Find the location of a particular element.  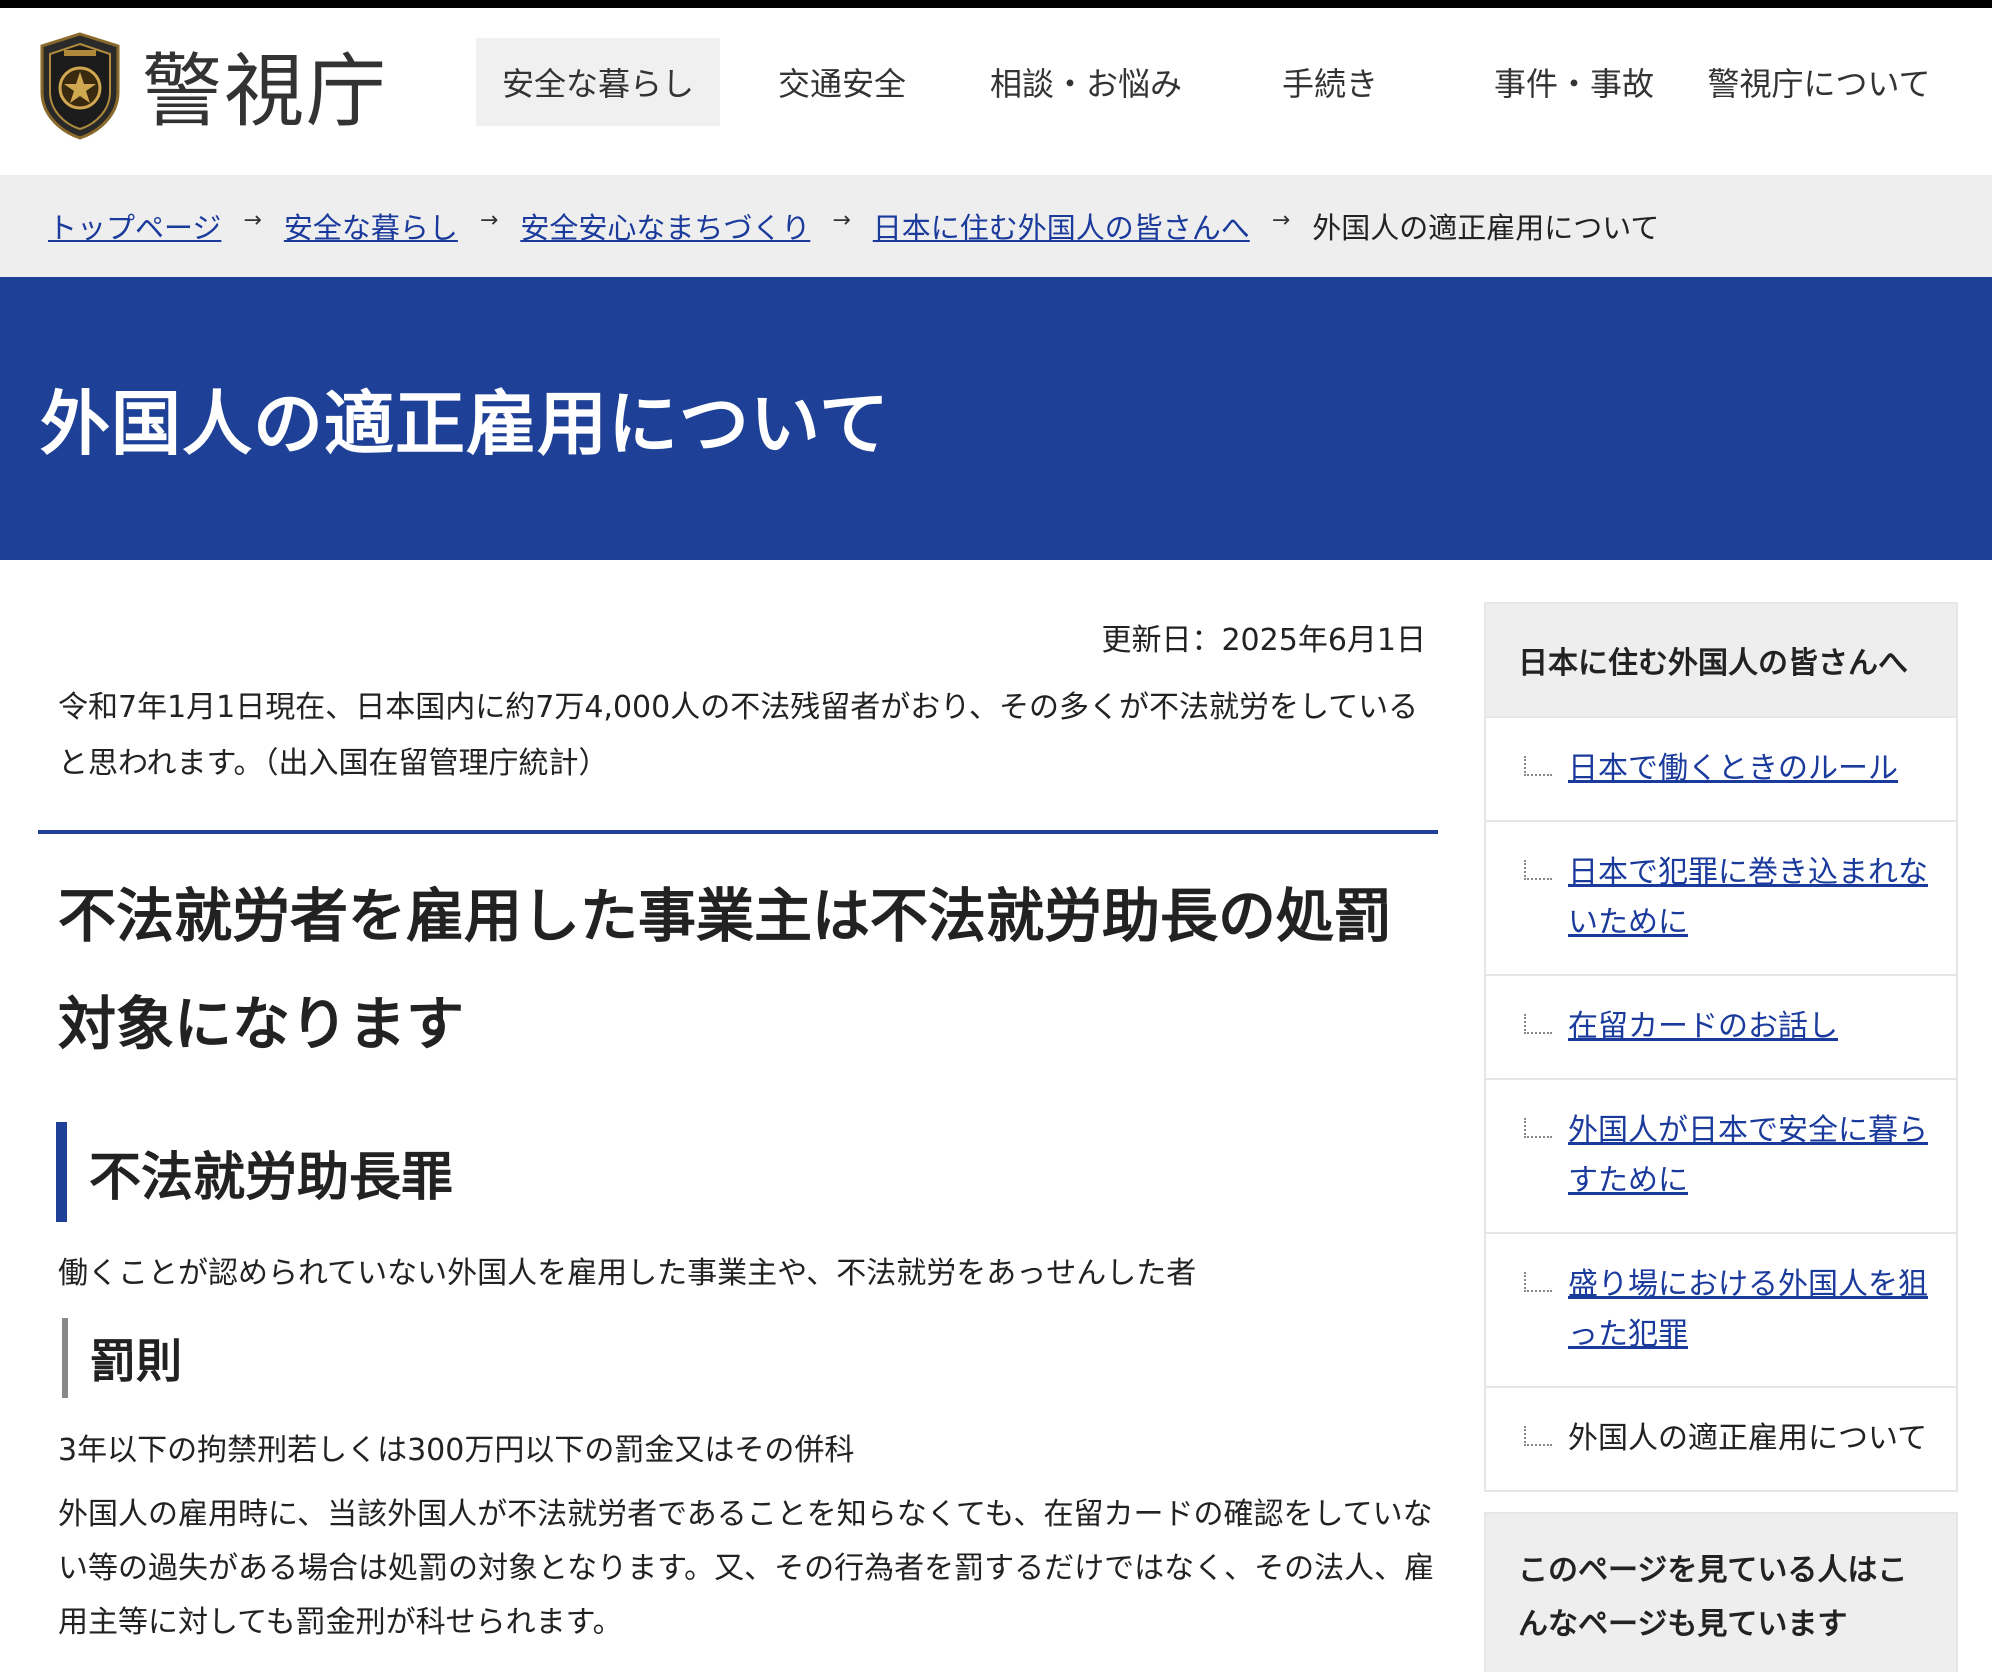

sidebar-item-residence-card: 在留カードのお話し is located at coordinates (1703, 1026).